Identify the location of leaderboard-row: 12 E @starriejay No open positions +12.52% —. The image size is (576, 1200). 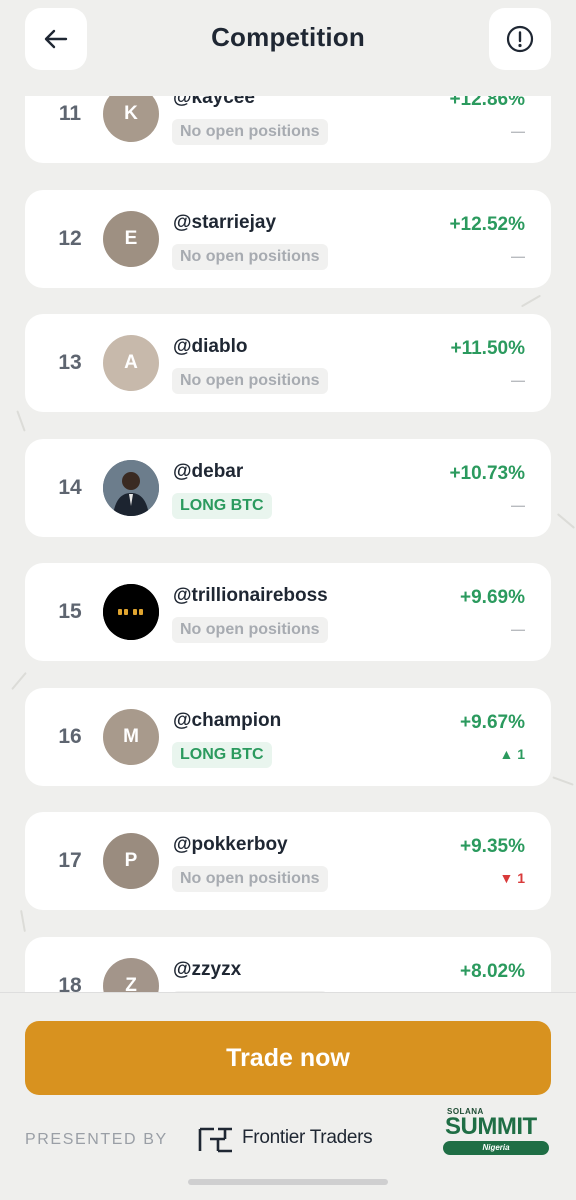
(288, 238).